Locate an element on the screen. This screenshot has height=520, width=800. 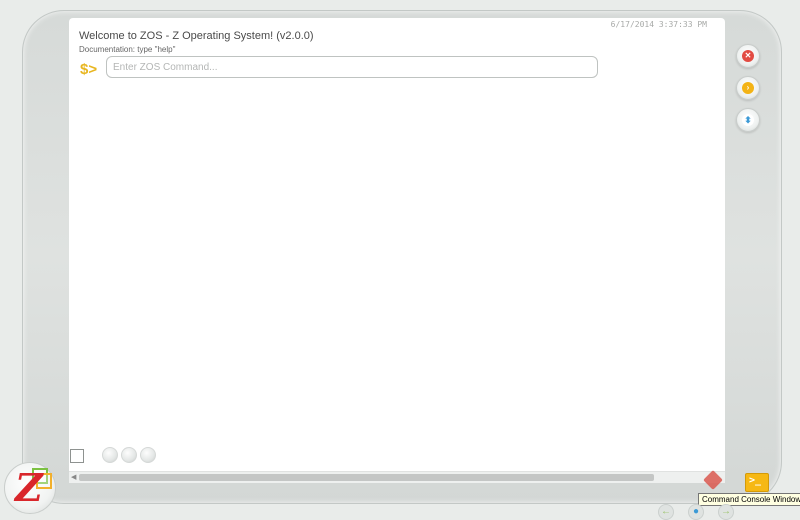
timestamp: 6/17/2014 3:37:33 PM is located at coordinates (658, 24).